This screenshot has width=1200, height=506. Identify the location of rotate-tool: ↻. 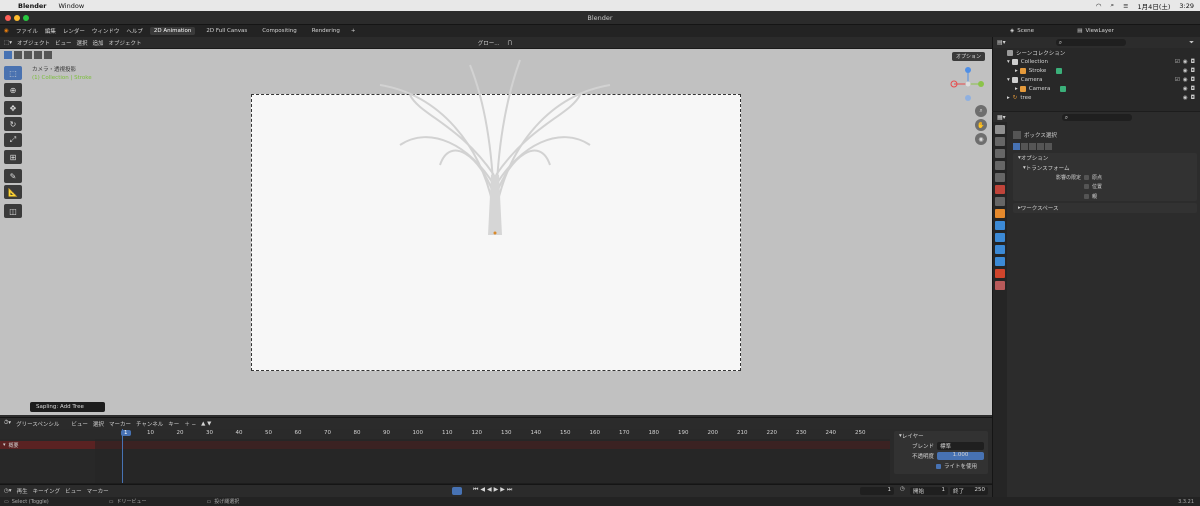
(13, 124).